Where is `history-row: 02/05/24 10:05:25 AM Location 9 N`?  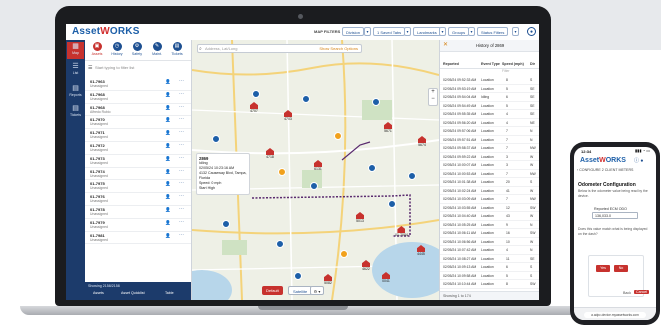 history-row: 02/05/24 10:05:25 AM Location 9 N is located at coordinates (489, 225).